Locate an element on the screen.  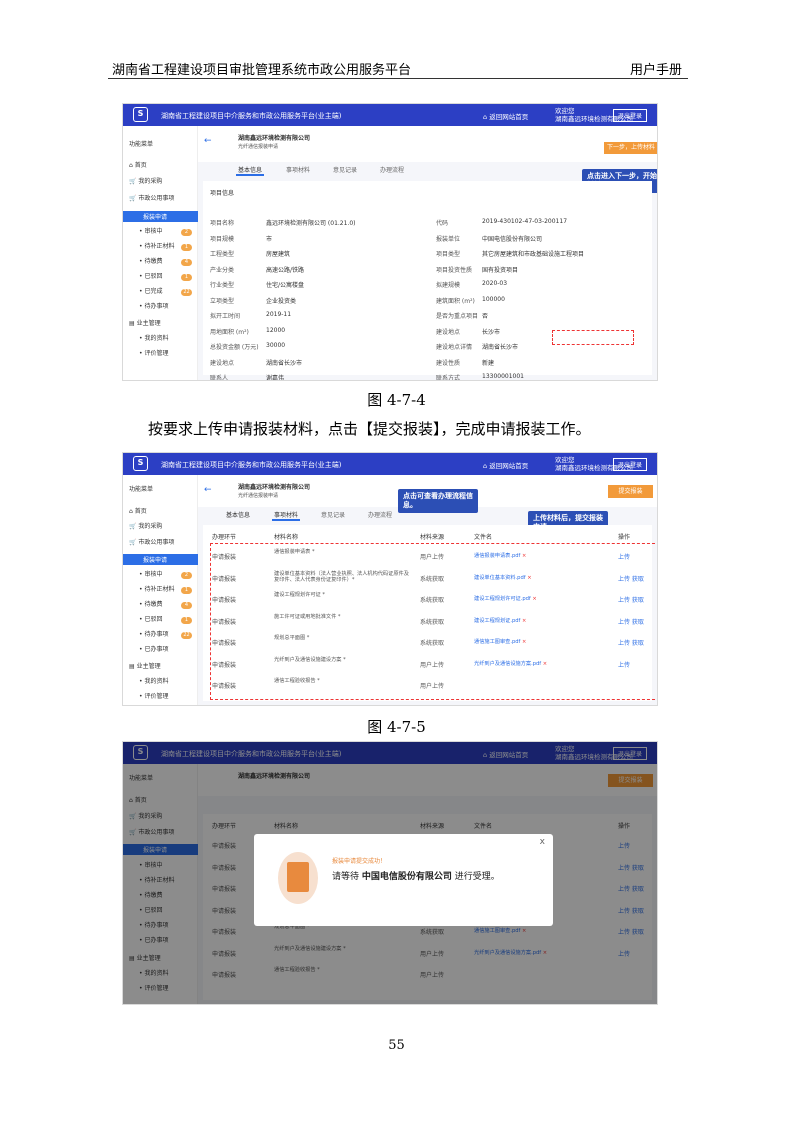
field-value: 100000 is located at coordinates (493, 299).